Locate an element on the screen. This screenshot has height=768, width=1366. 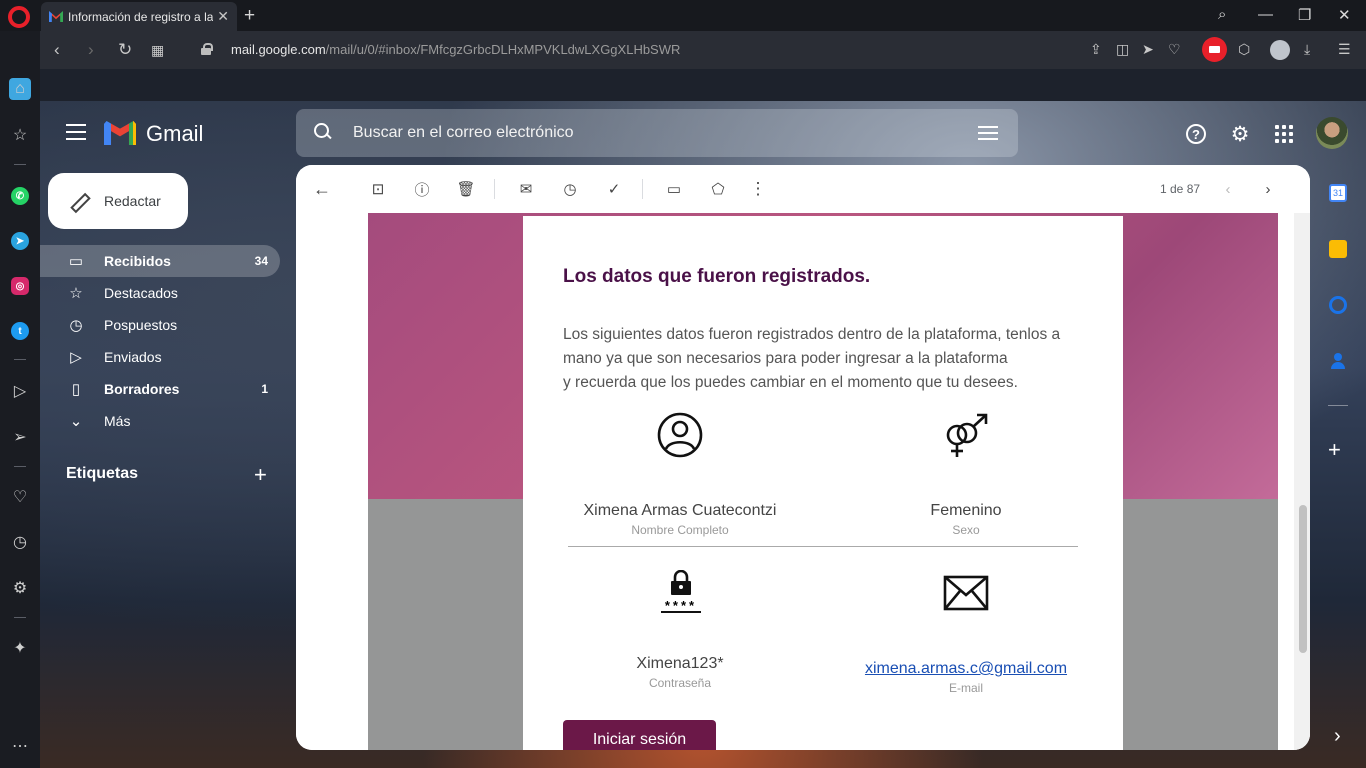
search-options-icon is located at coordinates (988, 133).